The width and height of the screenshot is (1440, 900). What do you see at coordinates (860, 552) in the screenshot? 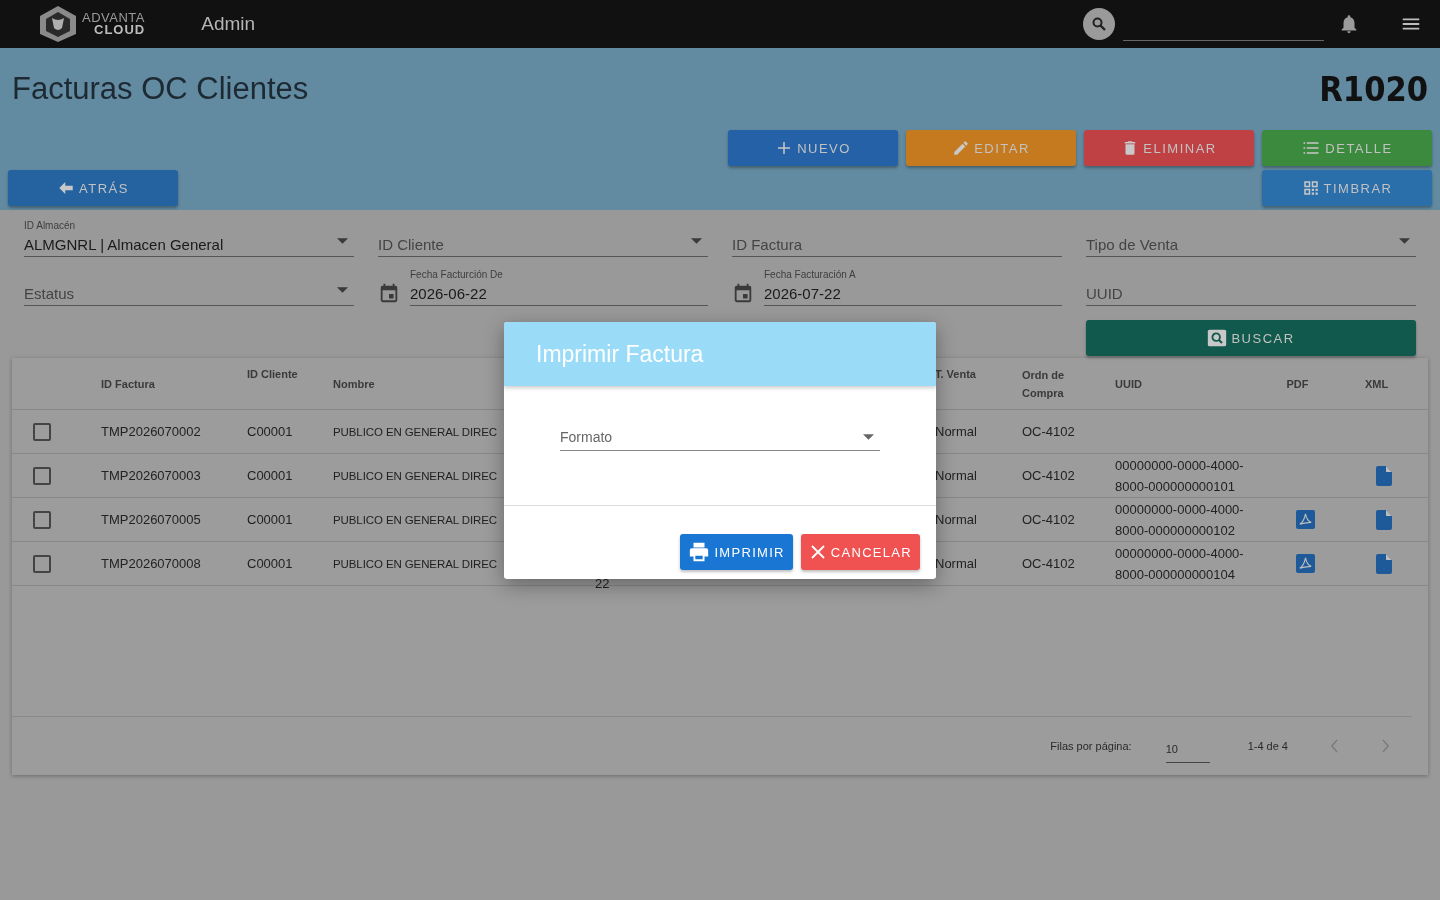
I see `dialog-button: CANCELAR` at bounding box center [860, 552].